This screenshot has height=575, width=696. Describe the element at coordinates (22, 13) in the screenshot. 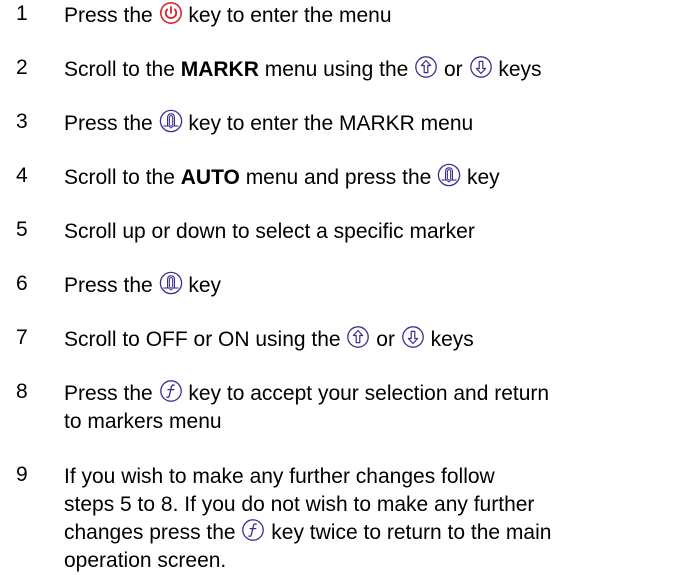

I see `step-number: 1` at that location.